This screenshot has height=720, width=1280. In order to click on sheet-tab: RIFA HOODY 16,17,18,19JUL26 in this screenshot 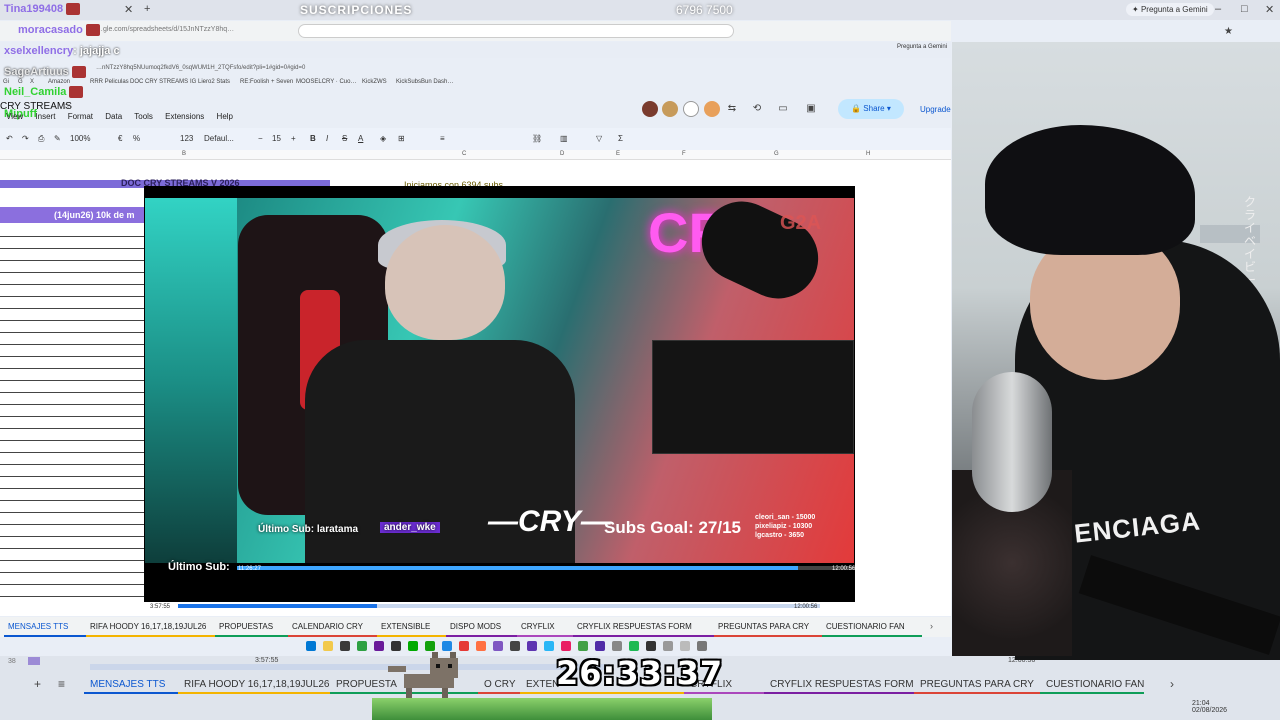, I will do `click(148, 626)`.